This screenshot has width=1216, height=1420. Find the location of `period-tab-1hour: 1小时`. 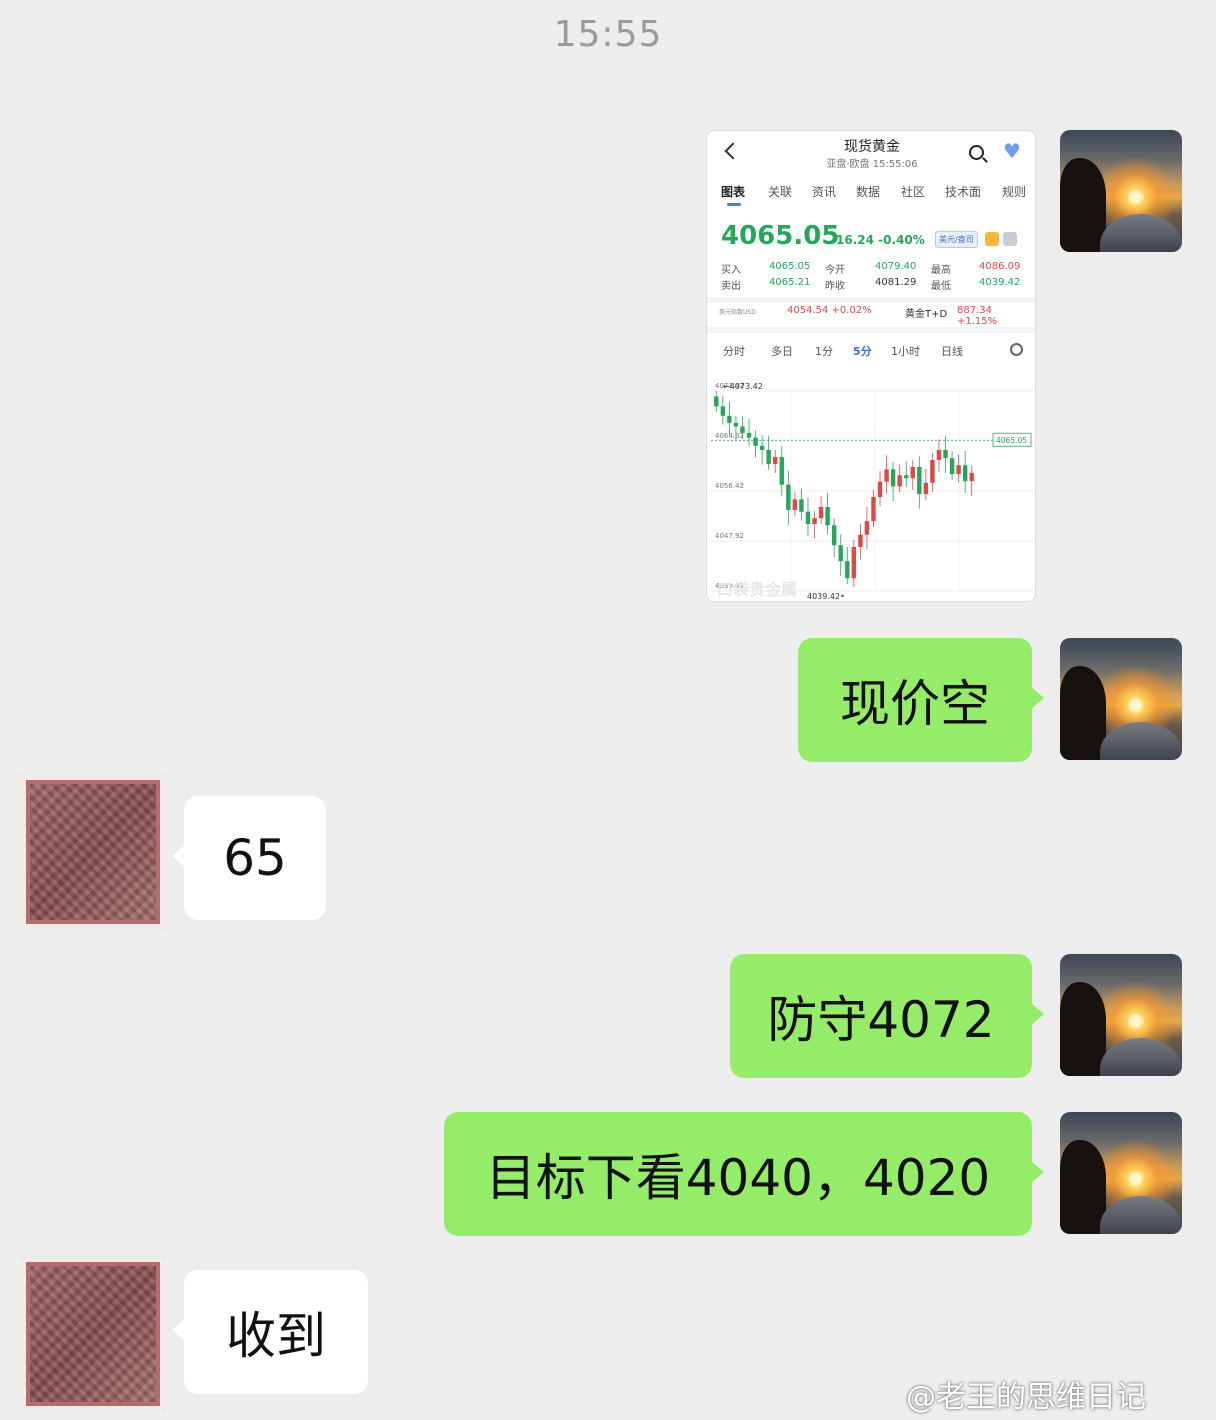

period-tab-1hour: 1小时 is located at coordinates (905, 351).